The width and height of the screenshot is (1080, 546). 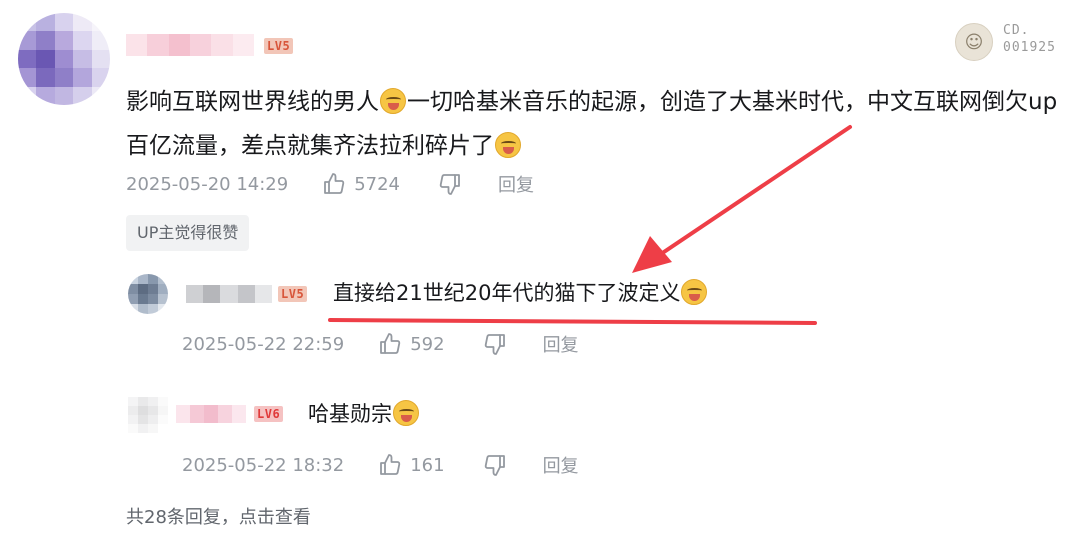 I want to click on like-button: 592, so click(x=411, y=344).